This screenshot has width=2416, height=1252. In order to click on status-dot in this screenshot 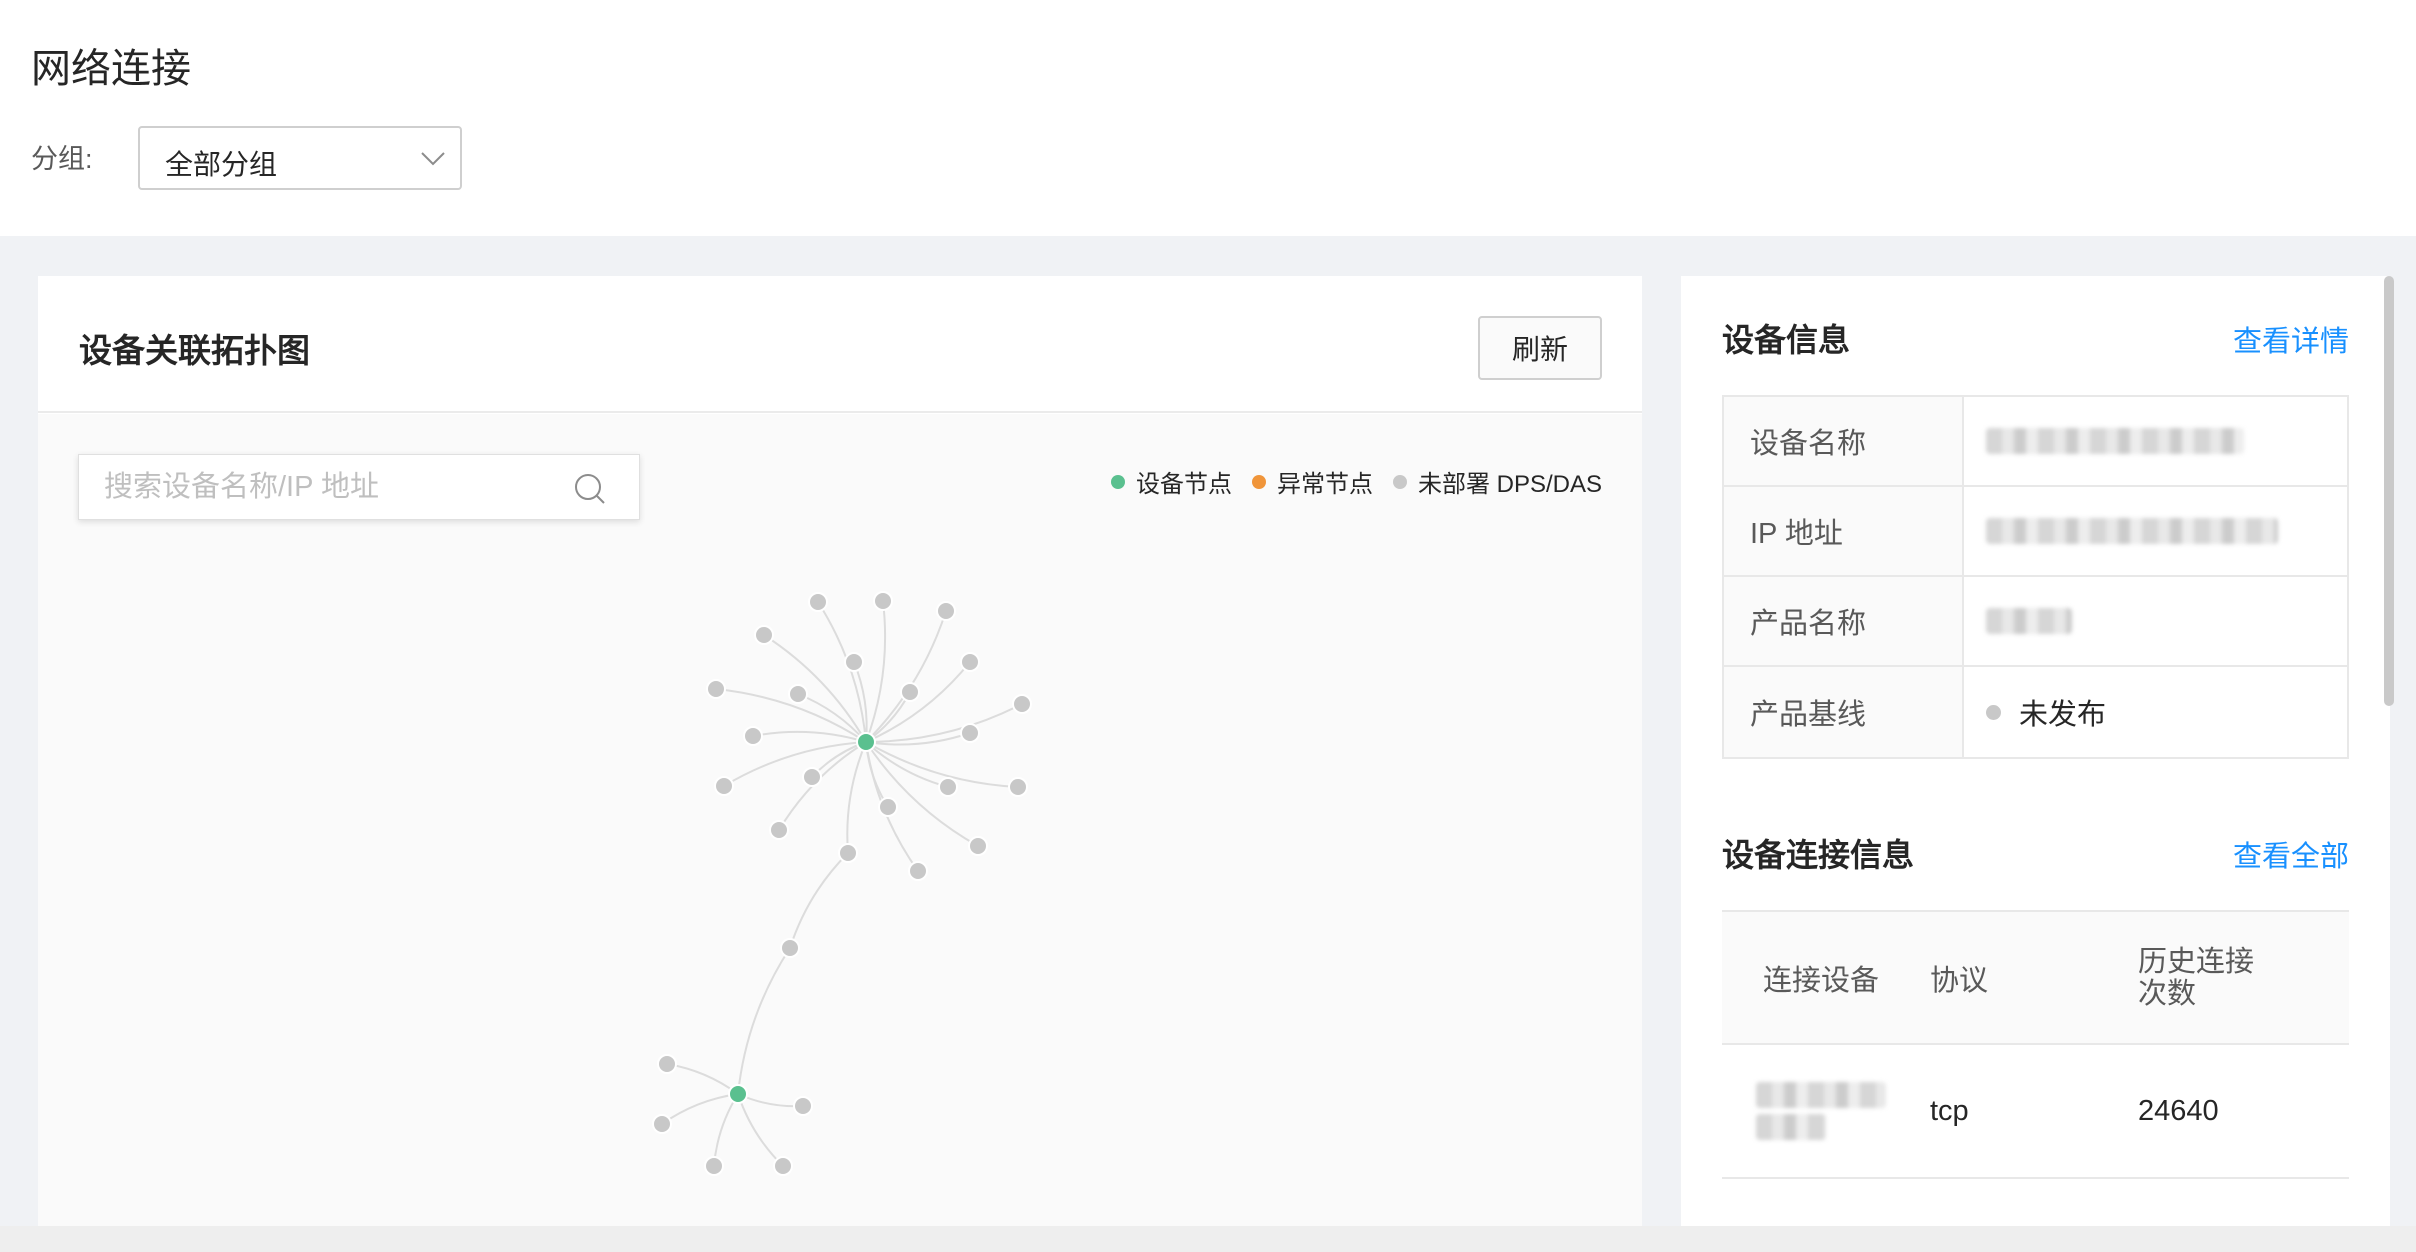, I will do `click(1993, 712)`.